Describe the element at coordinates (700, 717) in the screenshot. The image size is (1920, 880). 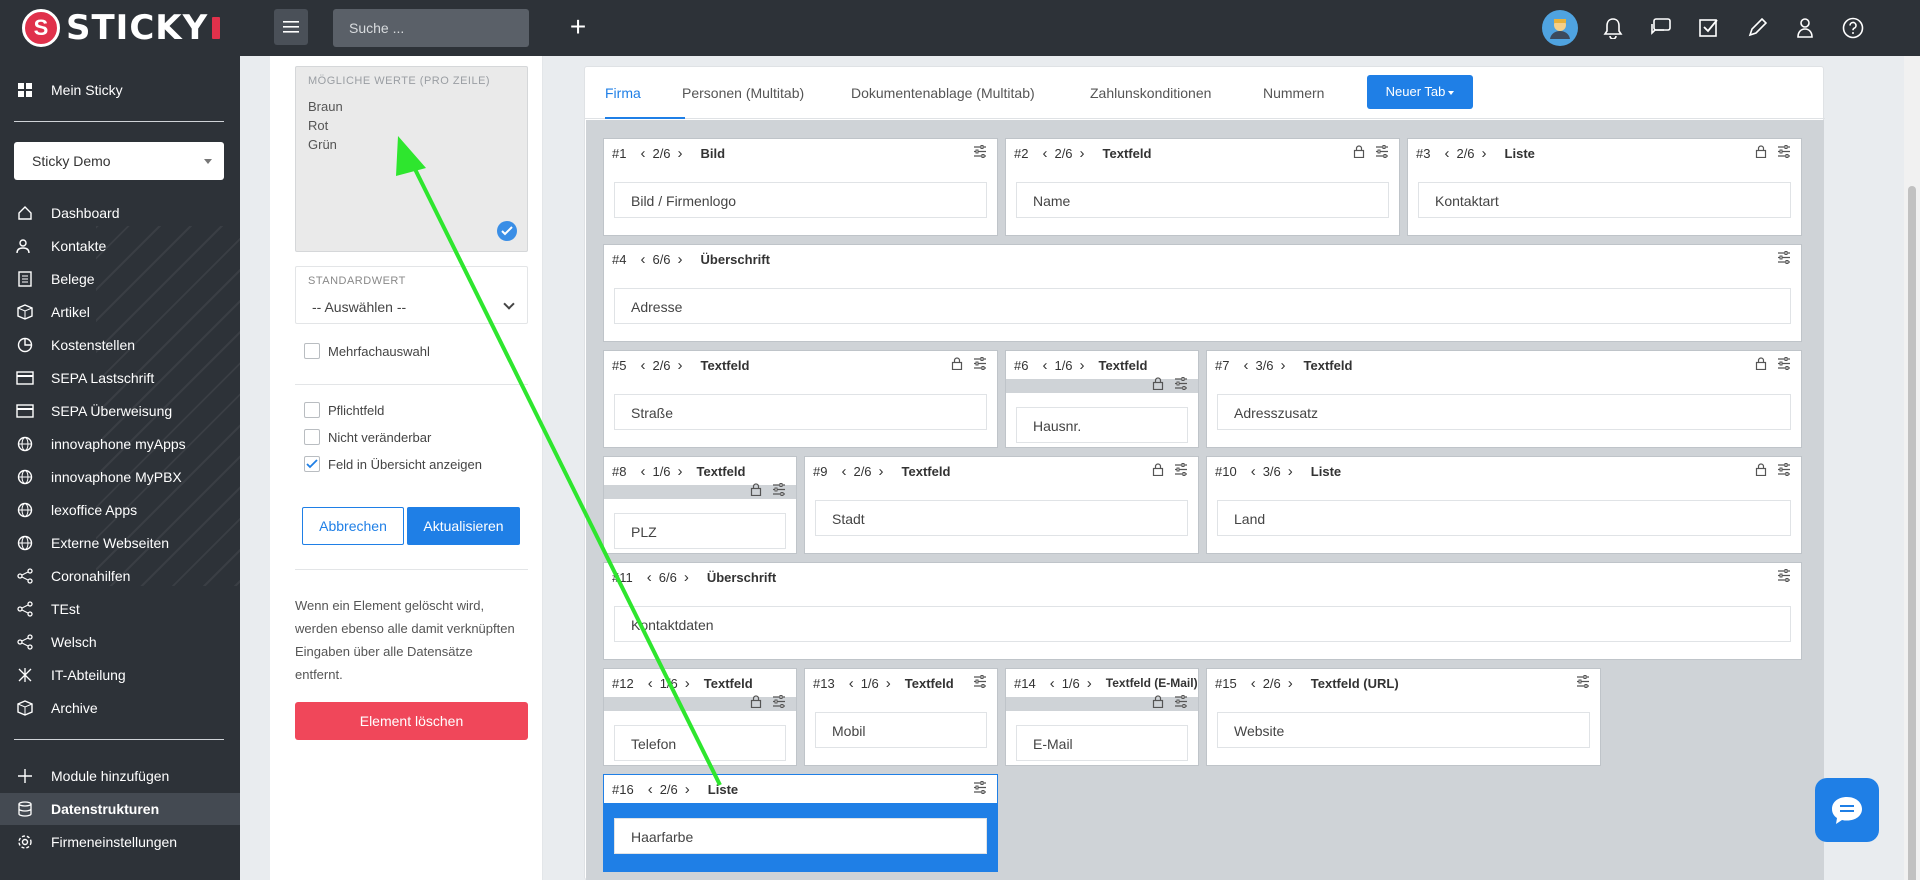
I see `field-block: #12 ‹ 1/6 › Textfeld Telefon` at that location.